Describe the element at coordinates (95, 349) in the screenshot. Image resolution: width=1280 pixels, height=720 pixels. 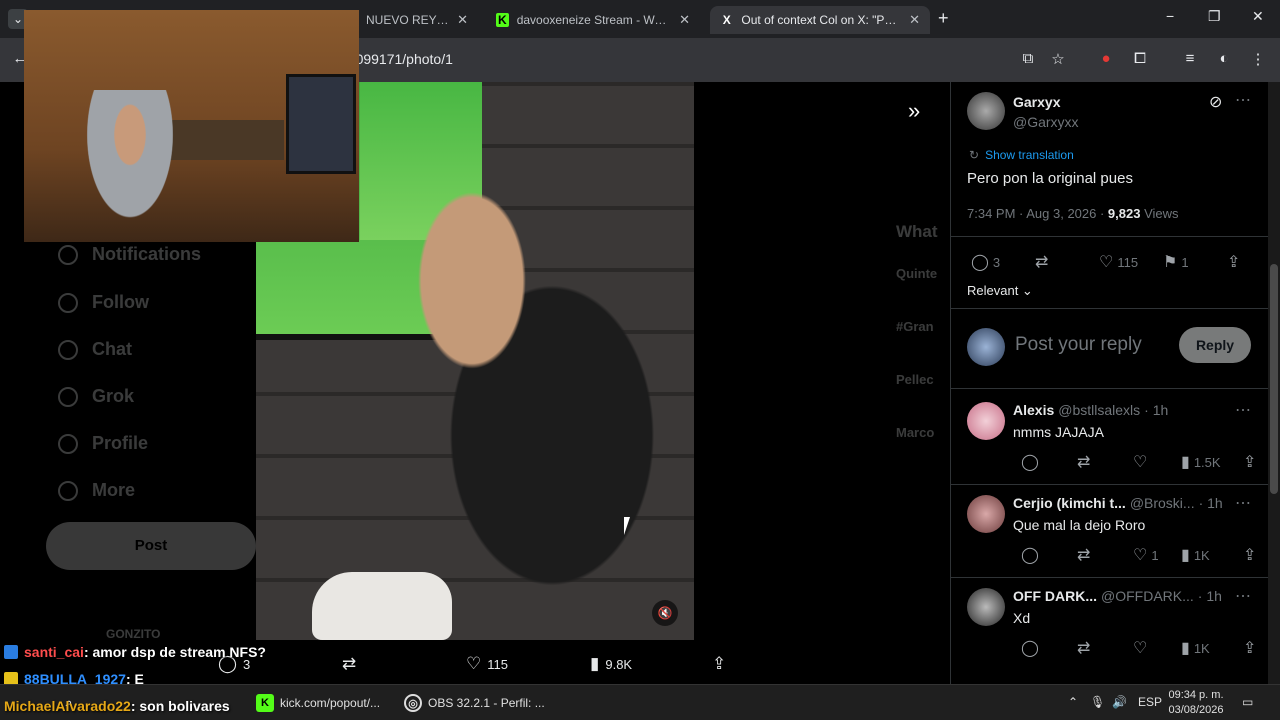
I see `nav-chat: Chat` at that location.